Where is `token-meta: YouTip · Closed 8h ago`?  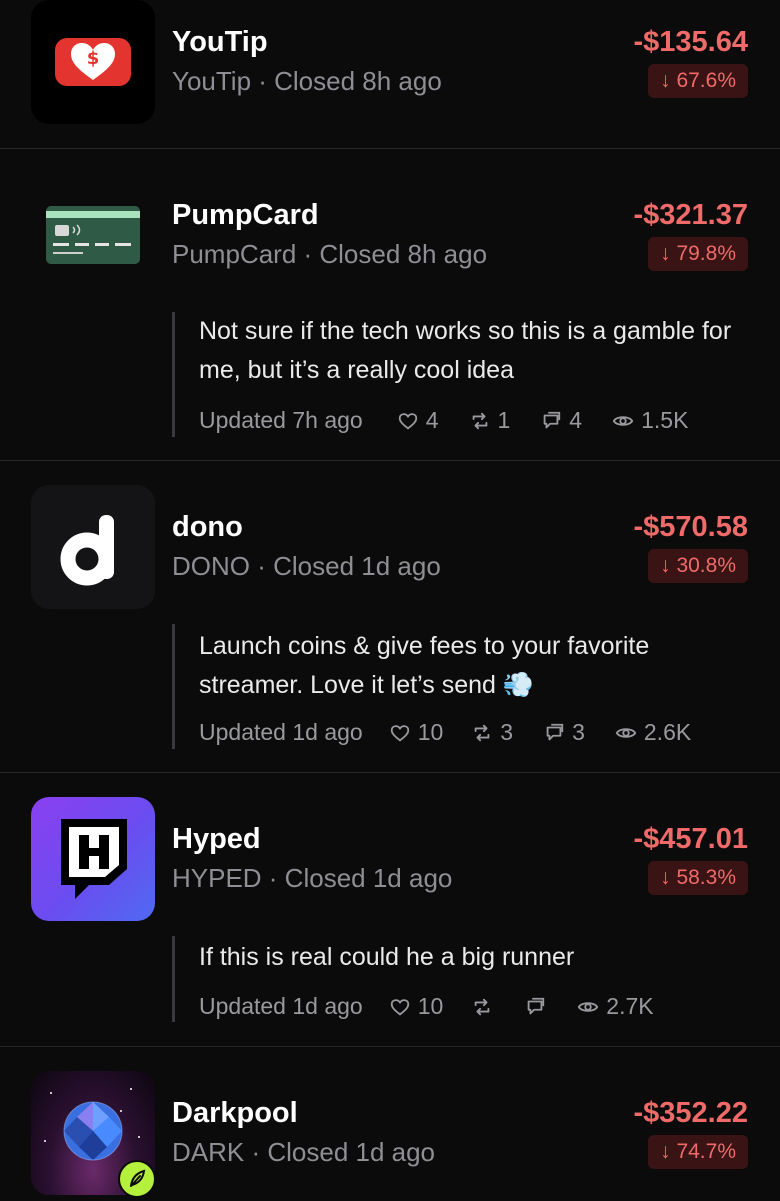 token-meta: YouTip · Closed 8h ago is located at coordinates (307, 81).